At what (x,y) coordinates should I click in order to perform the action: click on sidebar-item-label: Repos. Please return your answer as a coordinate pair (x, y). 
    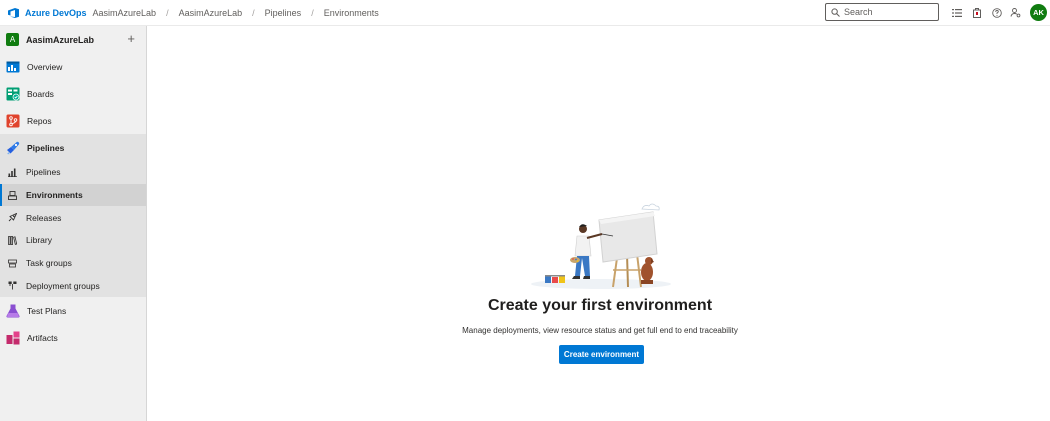
    Looking at the image, I should click on (39, 120).